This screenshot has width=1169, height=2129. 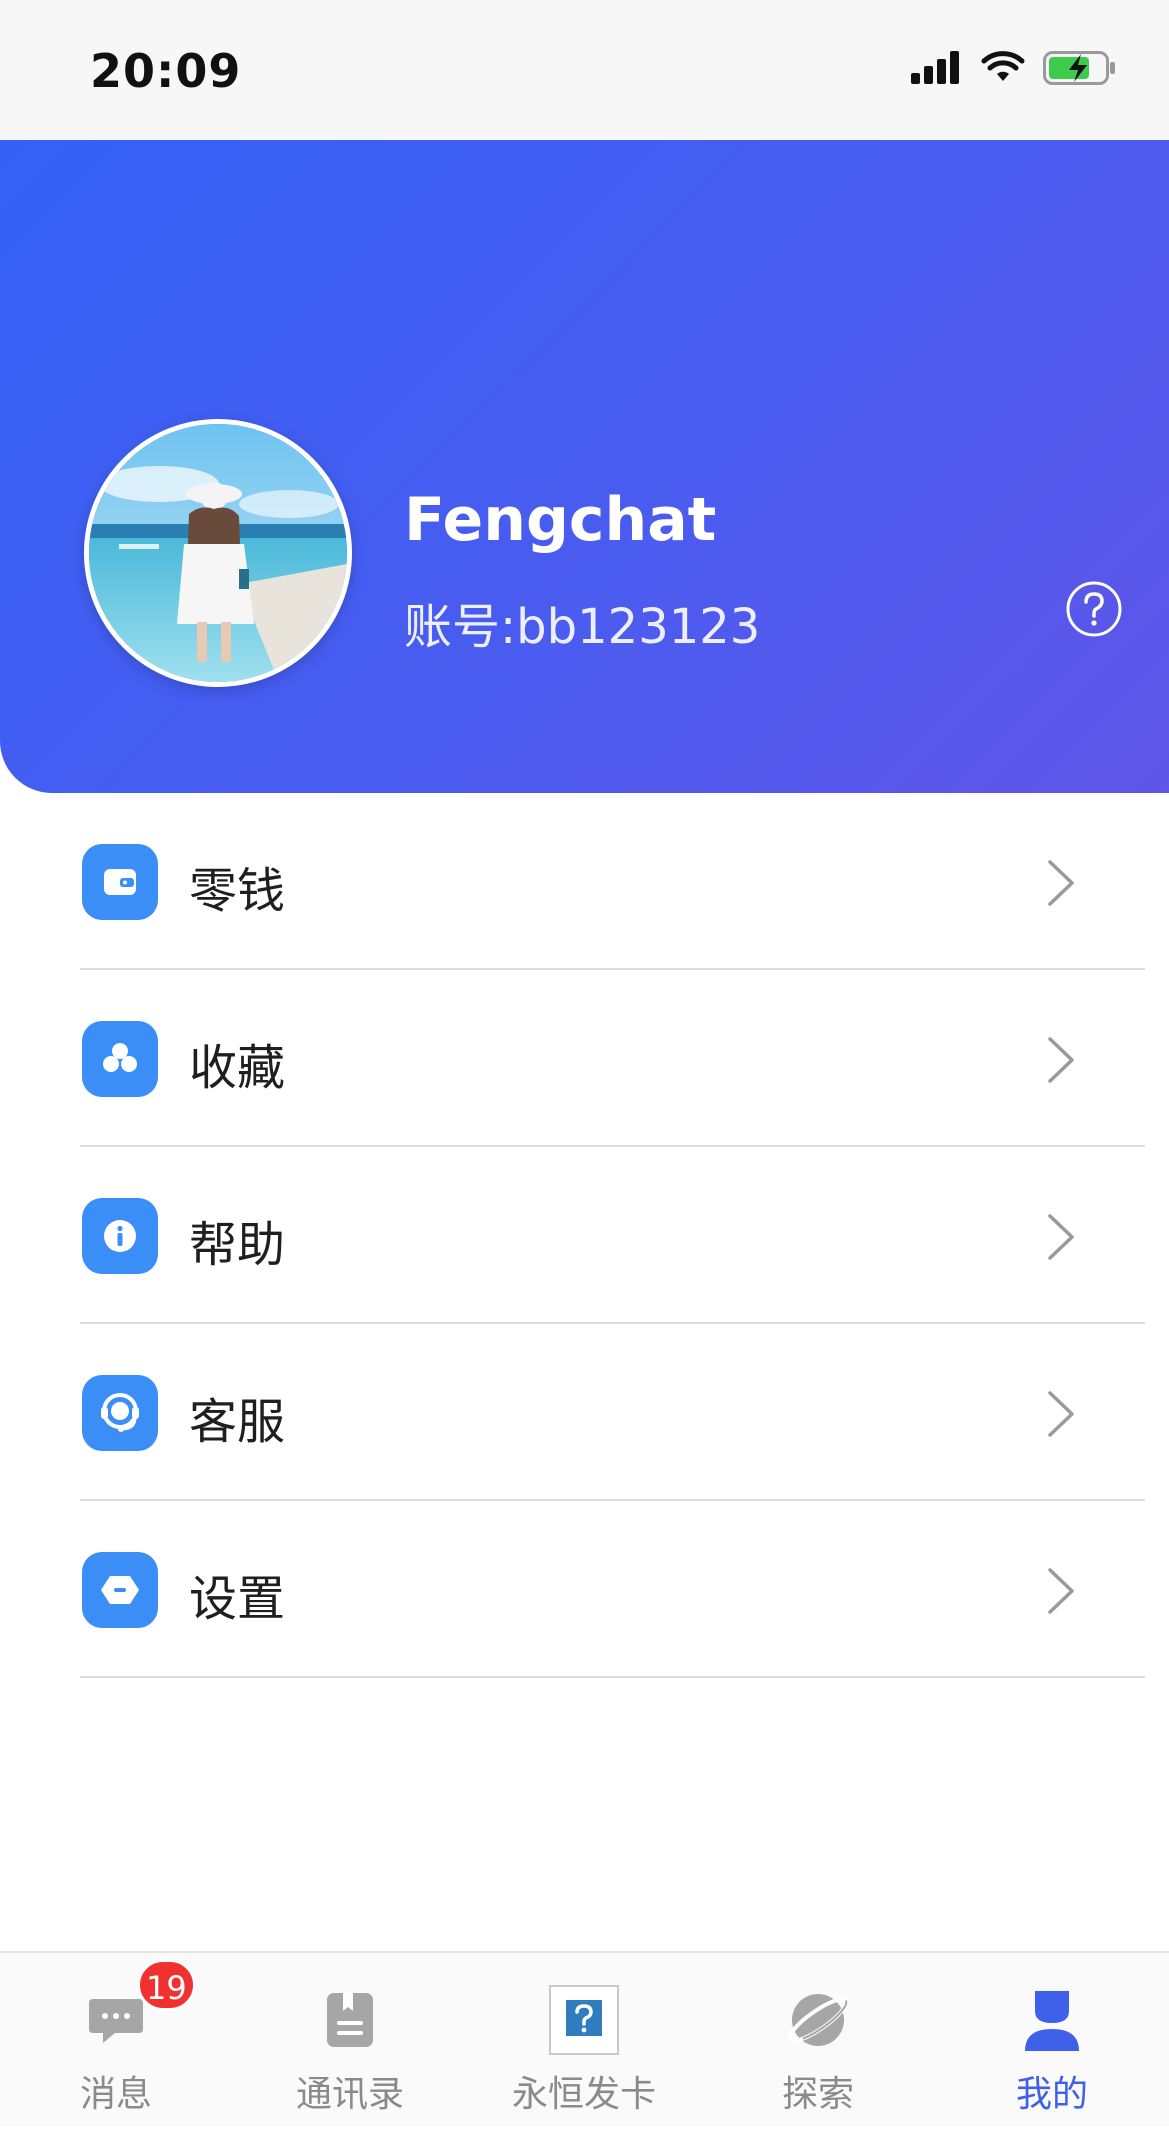 I want to click on avatar, so click(x=218, y=553).